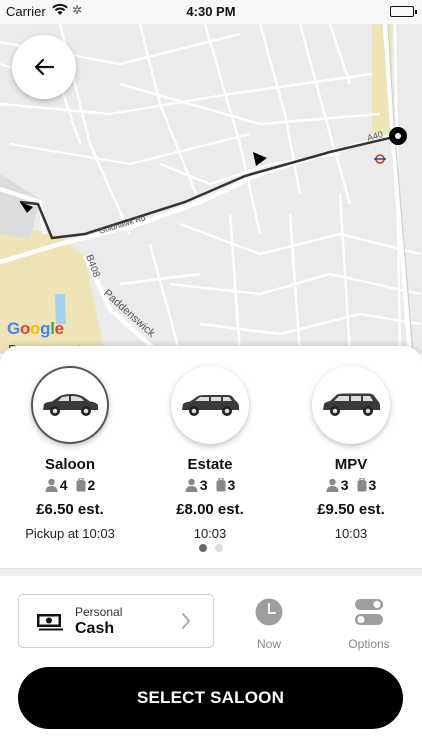 The height and width of the screenshot is (750, 422). What do you see at coordinates (70, 485) in the screenshot?
I see `vehicle-capacity: 4 2` at bounding box center [70, 485].